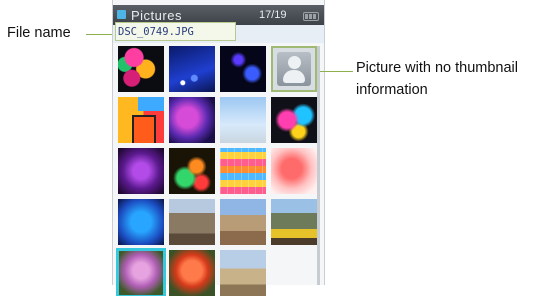 The image size is (557, 296). I want to click on person-body, so click(294, 76).